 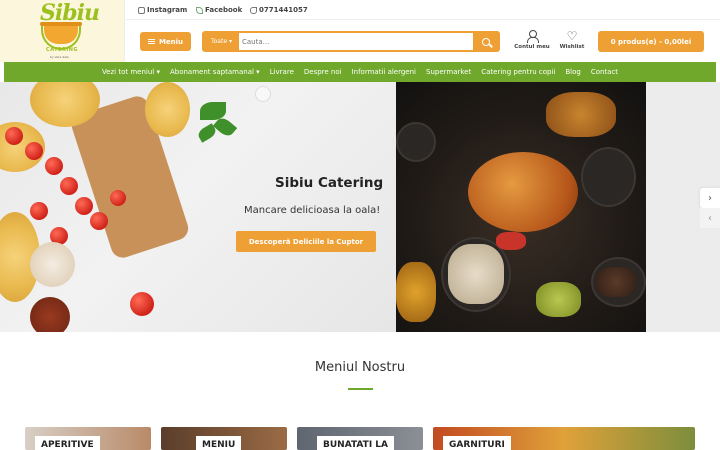 What do you see at coordinates (423, 10) in the screenshot?
I see `top-bar: Instagram Facebook 0771441057` at bounding box center [423, 10].